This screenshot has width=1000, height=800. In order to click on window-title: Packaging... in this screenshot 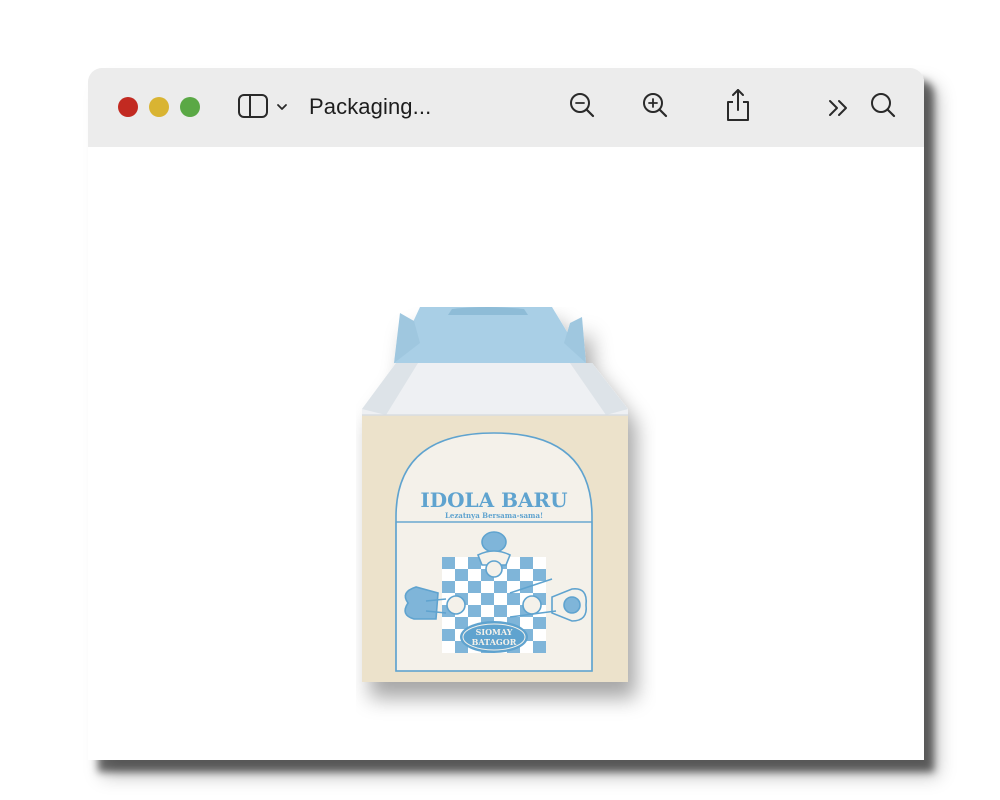, I will do `click(370, 106)`.